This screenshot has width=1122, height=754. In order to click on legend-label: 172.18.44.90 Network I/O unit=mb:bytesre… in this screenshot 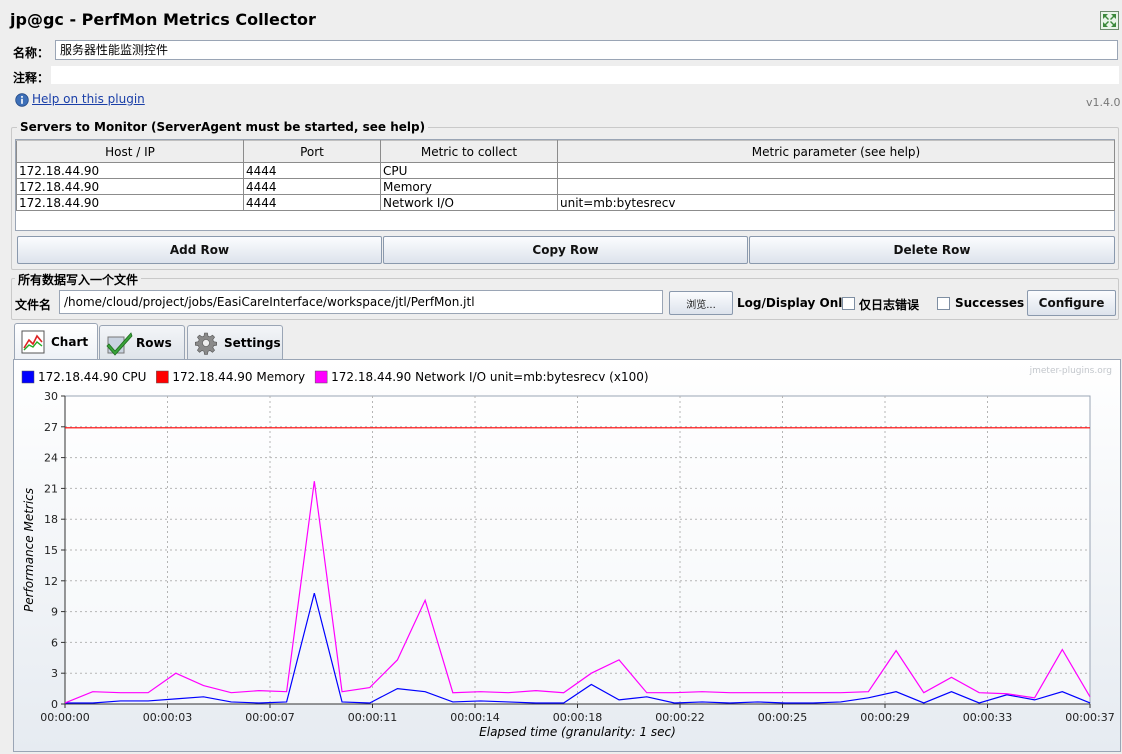, I will do `click(489, 377)`.